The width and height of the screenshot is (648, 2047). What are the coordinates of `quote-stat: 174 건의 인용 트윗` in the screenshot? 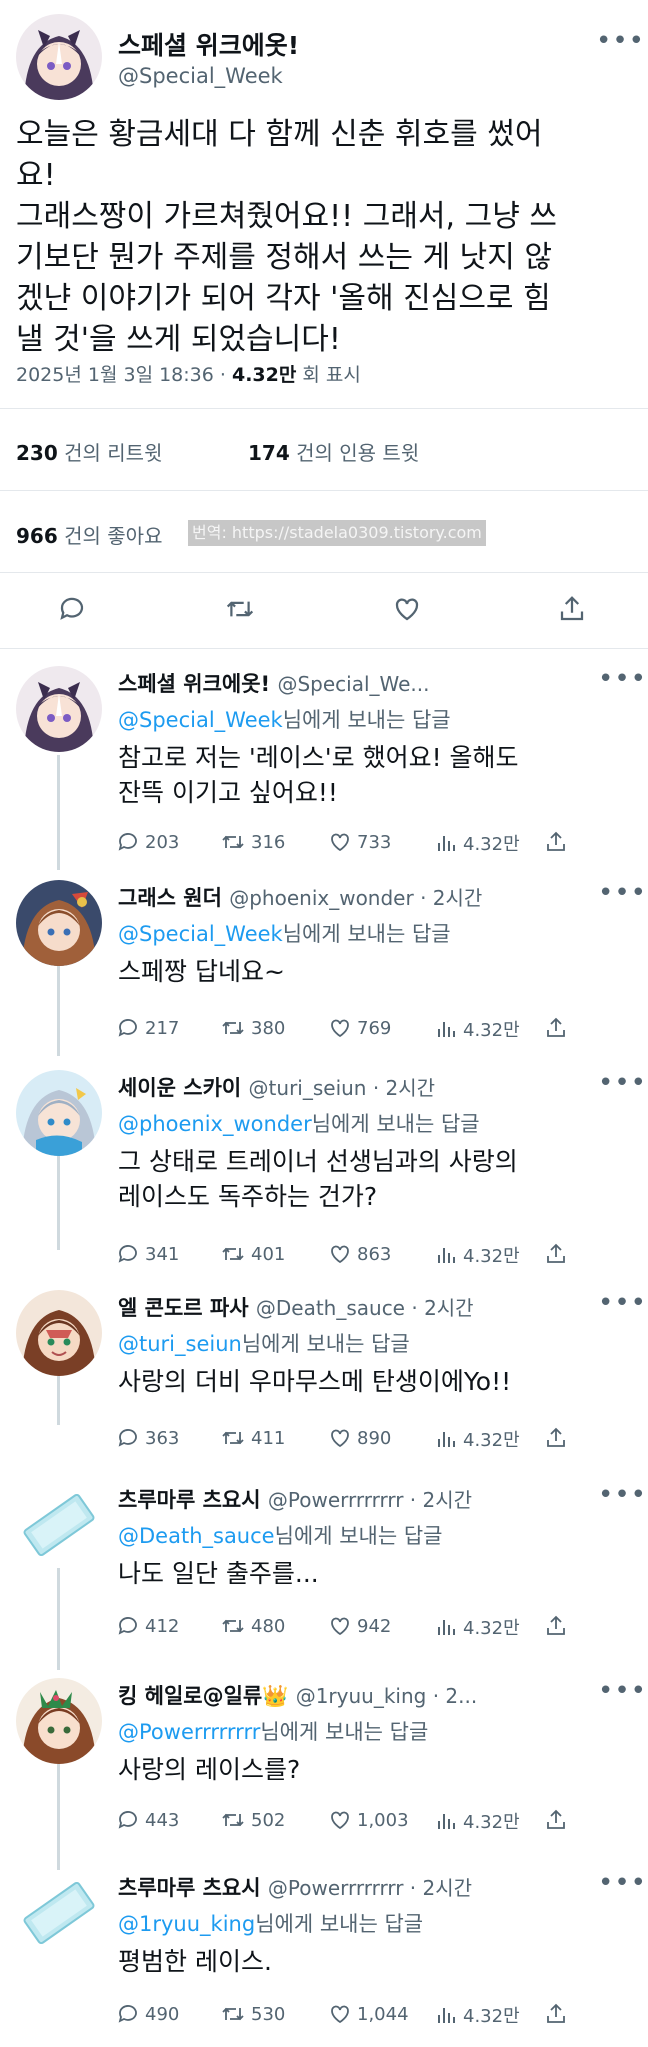 It's located at (333, 451).